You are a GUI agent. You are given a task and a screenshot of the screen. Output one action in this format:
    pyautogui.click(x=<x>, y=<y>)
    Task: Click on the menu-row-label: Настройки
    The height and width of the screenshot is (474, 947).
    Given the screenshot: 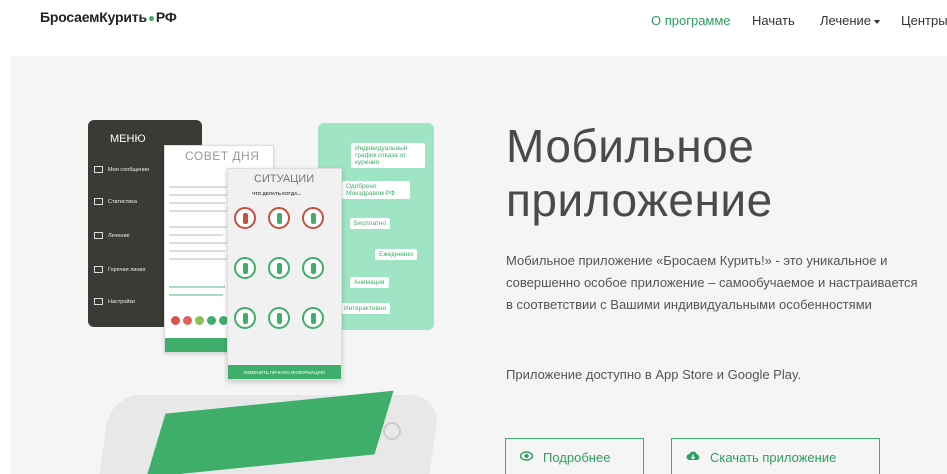 What is the action you would take?
    pyautogui.click(x=121, y=301)
    